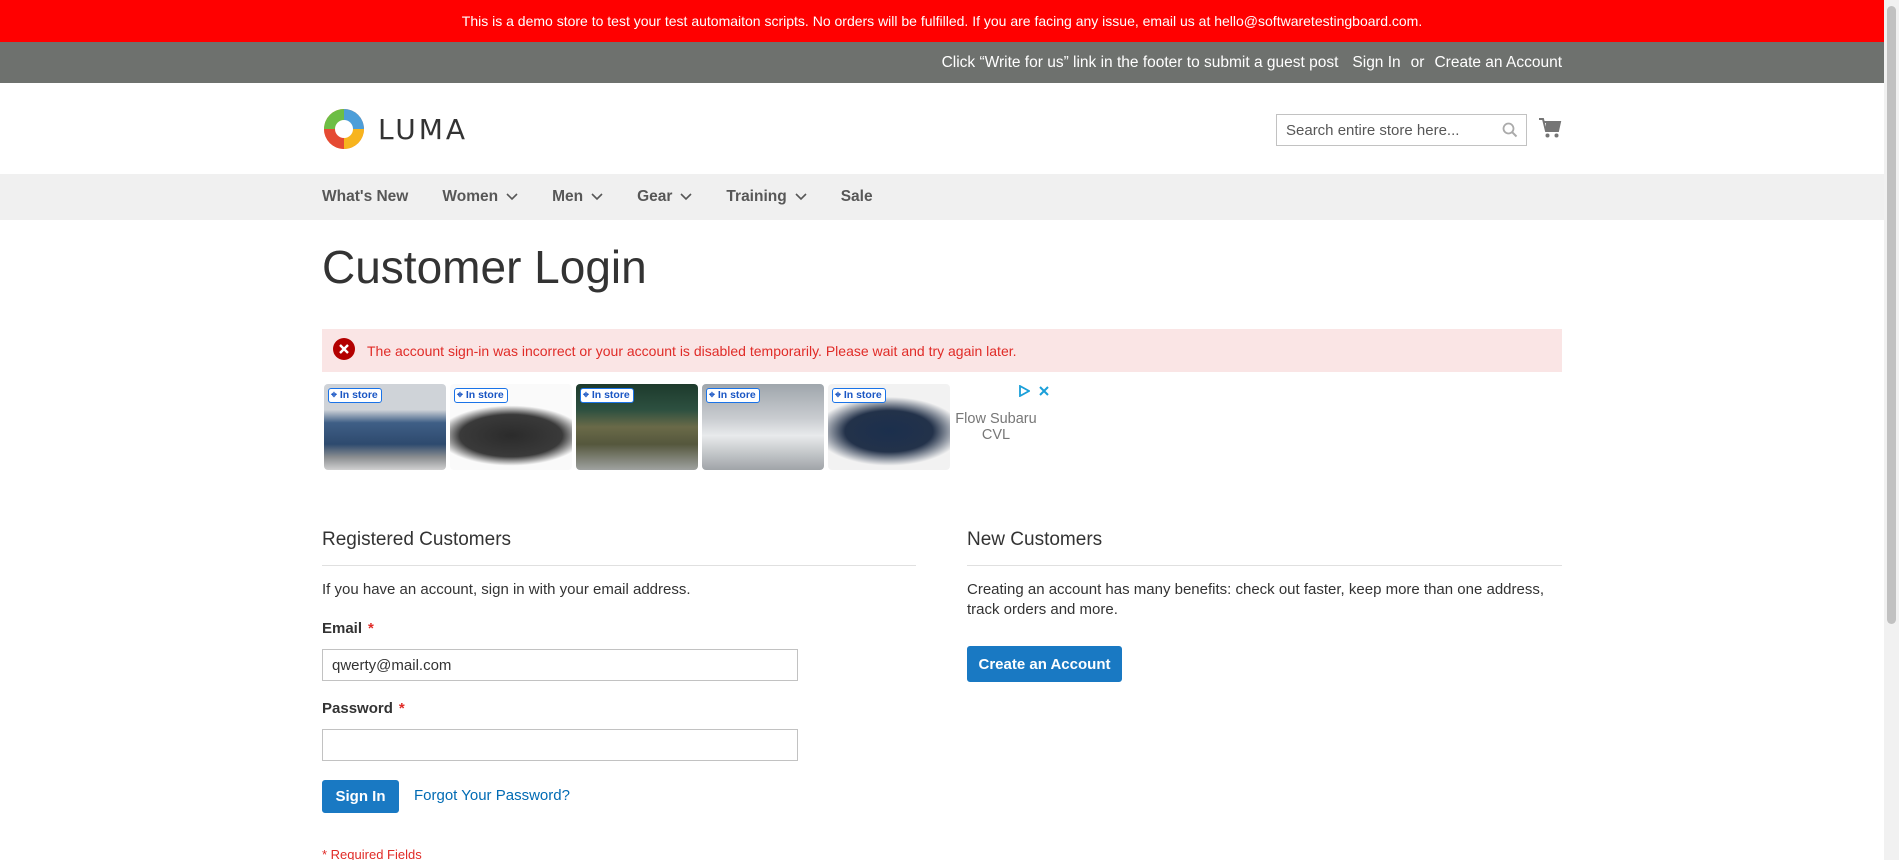 The height and width of the screenshot is (860, 1899). I want to click on scrollbar-thumb, so click(1891, 315).